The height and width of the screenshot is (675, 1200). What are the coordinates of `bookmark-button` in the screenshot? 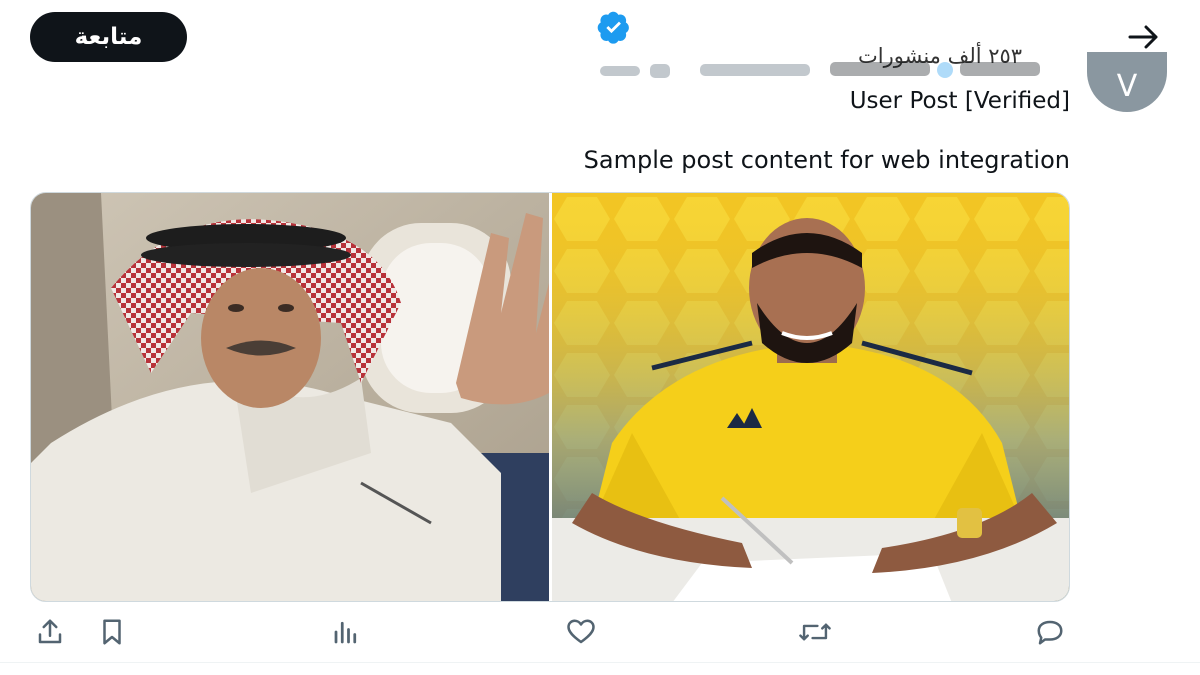 It's located at (112, 632).